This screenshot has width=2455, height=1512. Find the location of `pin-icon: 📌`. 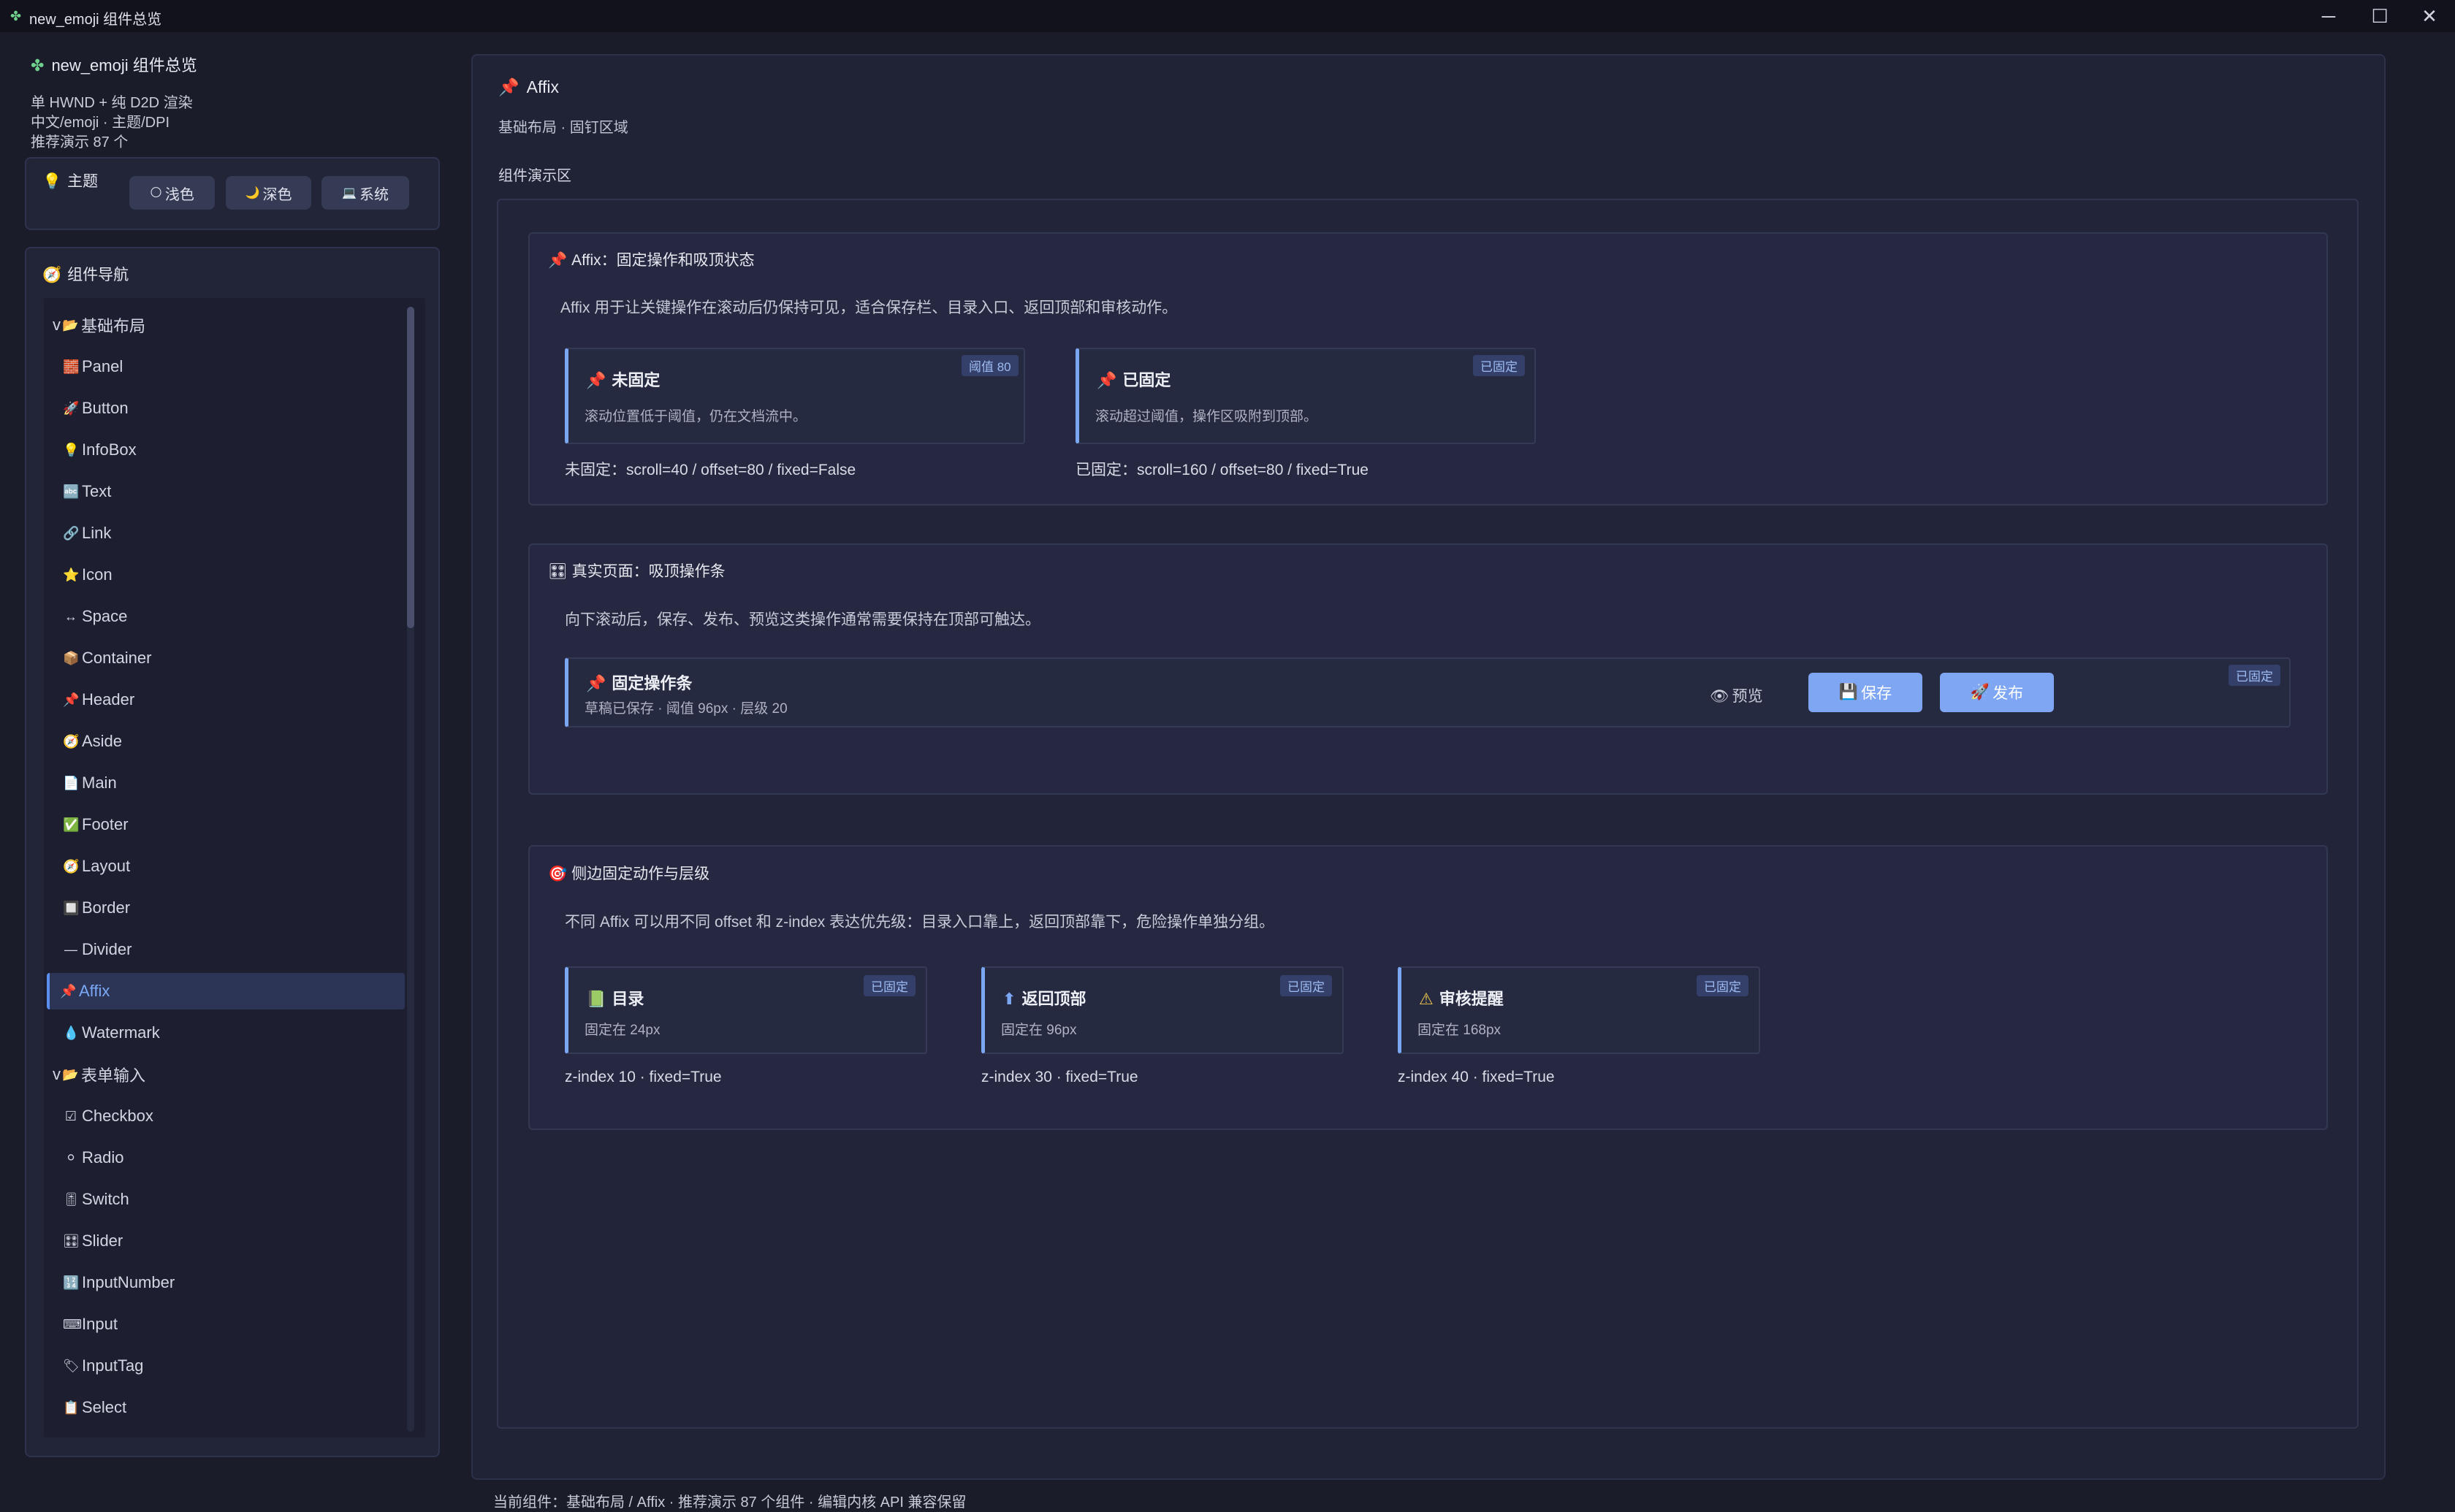

pin-icon: 📌 is located at coordinates (596, 380).